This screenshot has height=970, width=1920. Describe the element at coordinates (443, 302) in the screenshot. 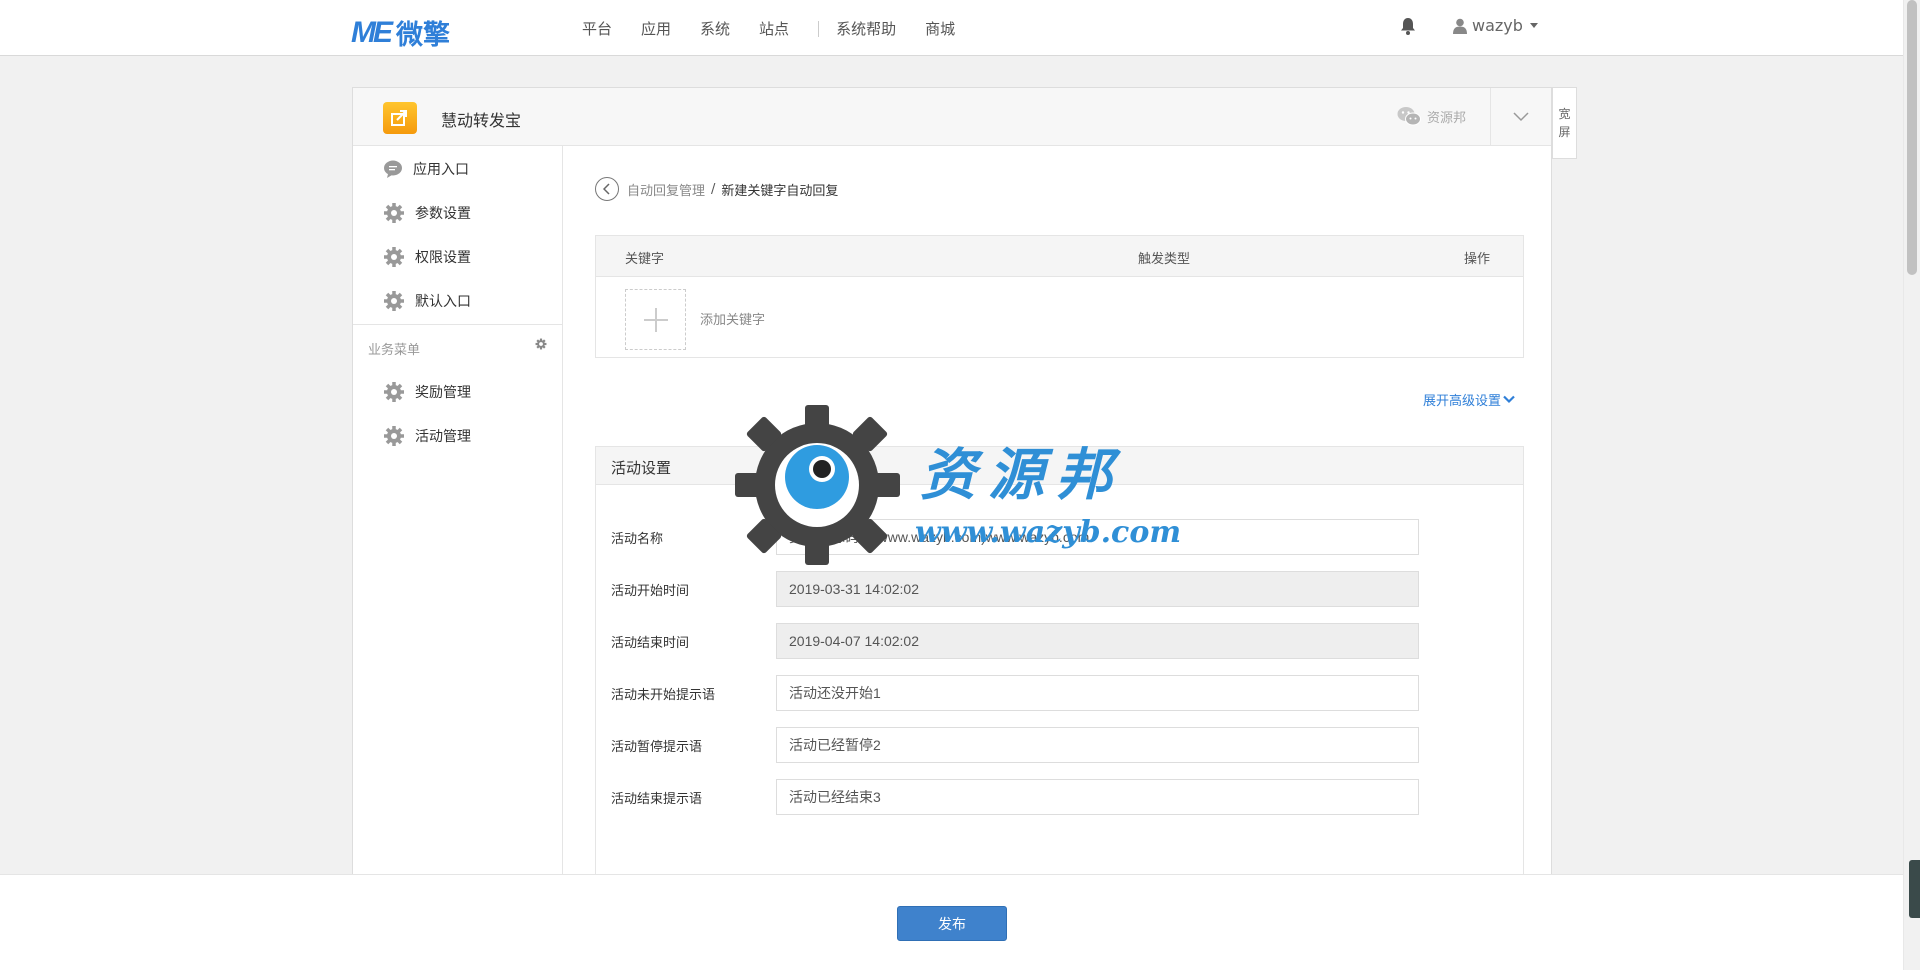

I see `sidebar-item-label: 默认入口` at that location.